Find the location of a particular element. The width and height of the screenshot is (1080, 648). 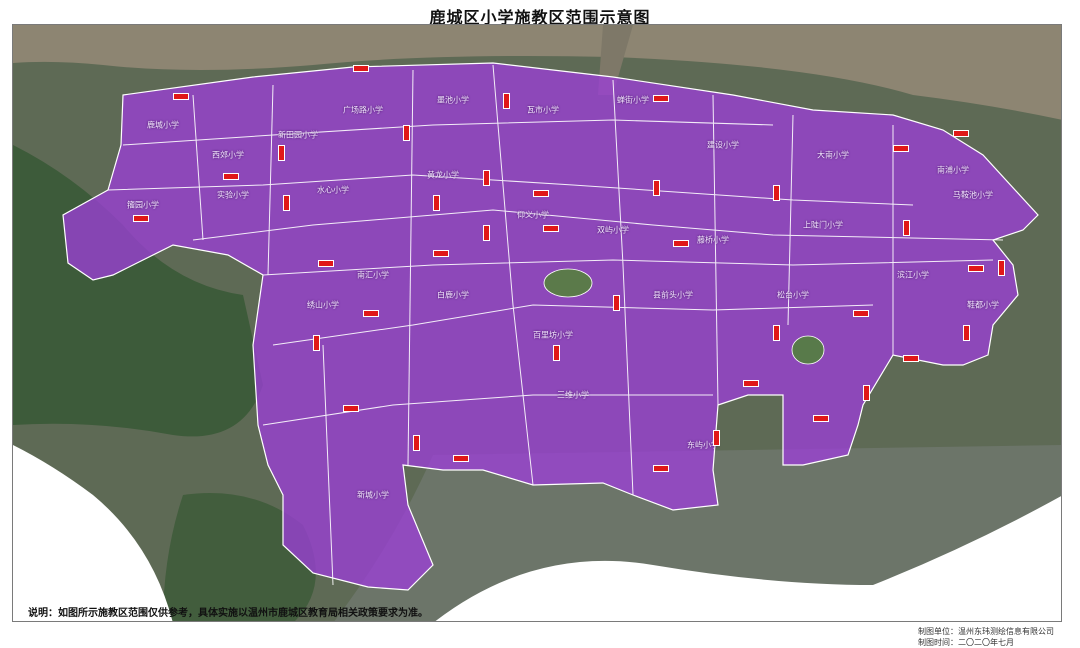

school-label: 广场路小学 is located at coordinates (363, 110).